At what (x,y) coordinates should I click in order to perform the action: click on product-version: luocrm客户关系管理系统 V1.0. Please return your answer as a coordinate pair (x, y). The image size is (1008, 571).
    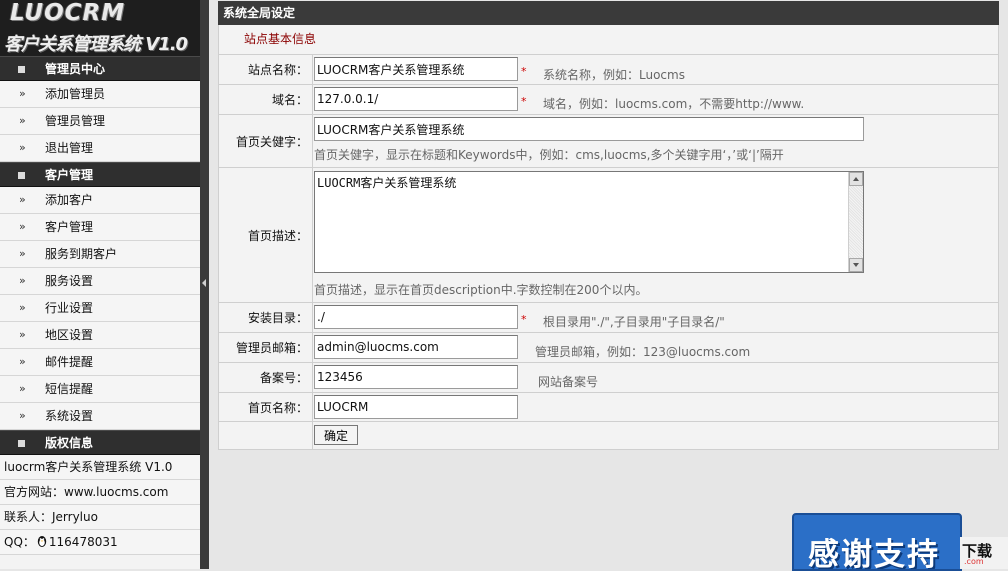
    Looking at the image, I should click on (100, 467).